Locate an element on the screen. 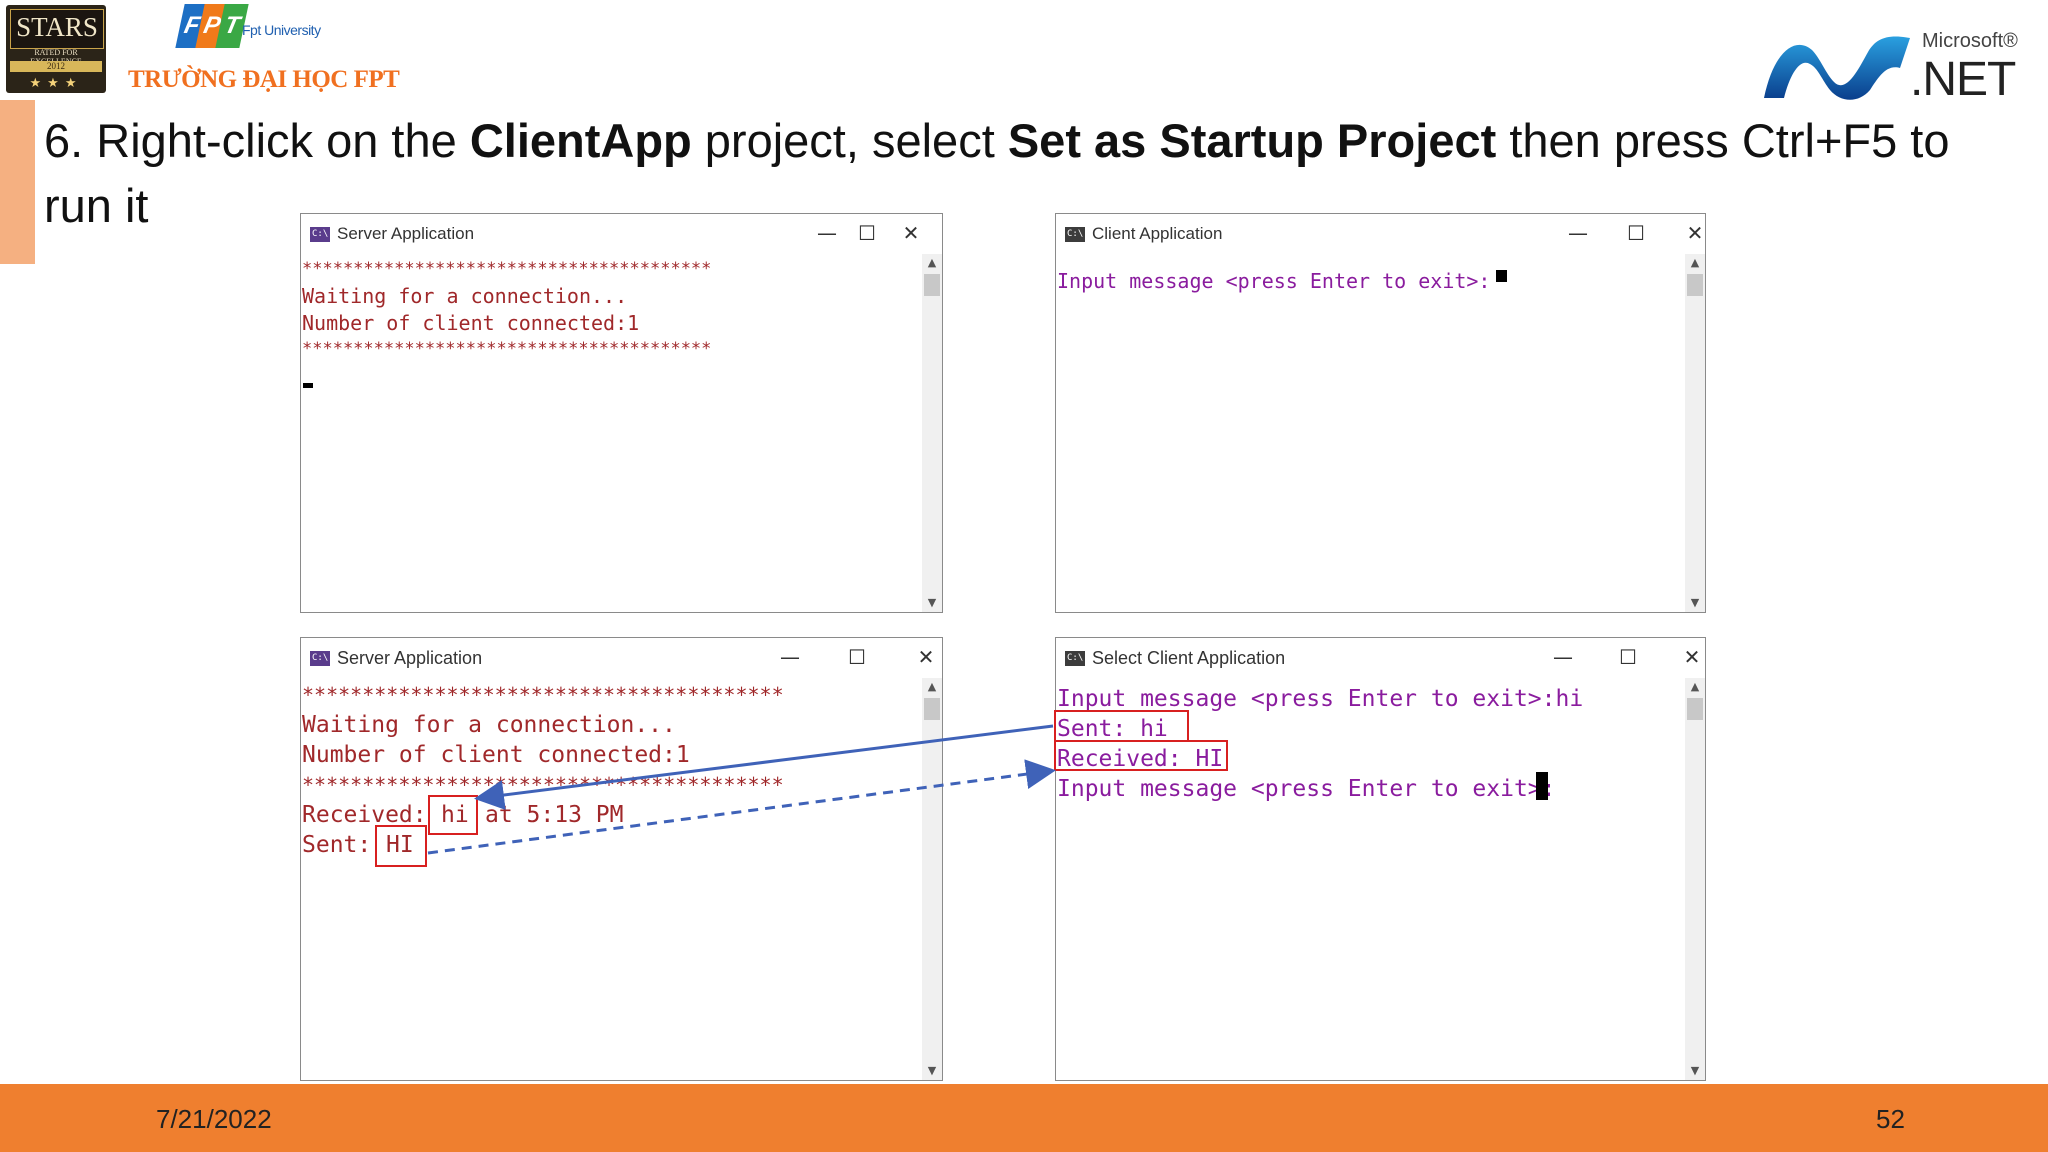 Image resolution: width=2048 pixels, height=1152 pixels. message-flow-arrows is located at coordinates (741, 789).